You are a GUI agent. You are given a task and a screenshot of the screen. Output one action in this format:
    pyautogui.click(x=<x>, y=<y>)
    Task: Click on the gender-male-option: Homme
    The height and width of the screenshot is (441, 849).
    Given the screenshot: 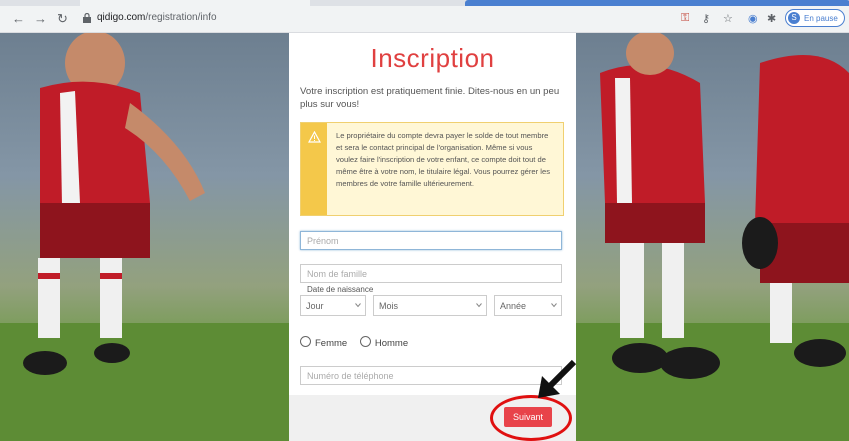 What is the action you would take?
    pyautogui.click(x=384, y=342)
    